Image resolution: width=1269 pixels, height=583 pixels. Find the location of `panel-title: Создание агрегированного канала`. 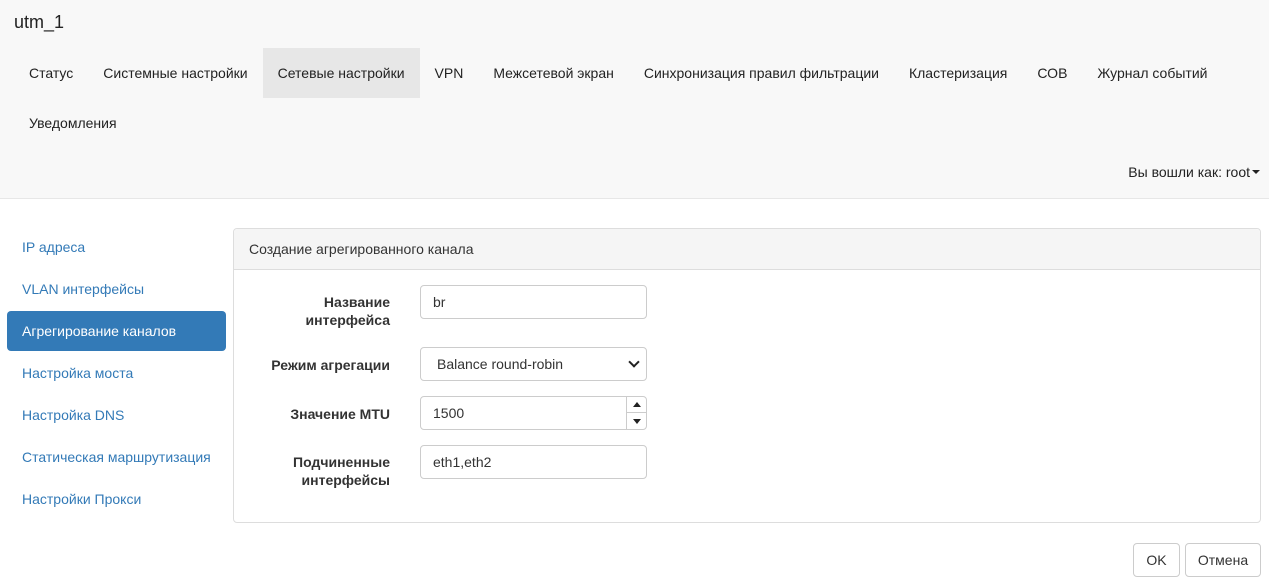

panel-title: Создание агрегированного канала is located at coordinates (747, 249).